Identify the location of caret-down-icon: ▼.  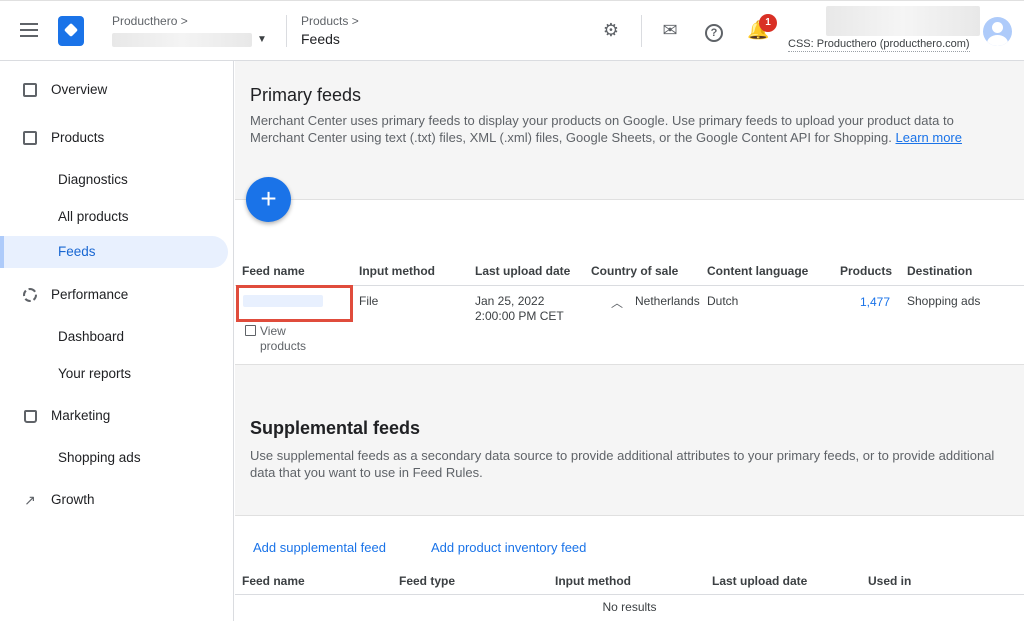
(262, 39).